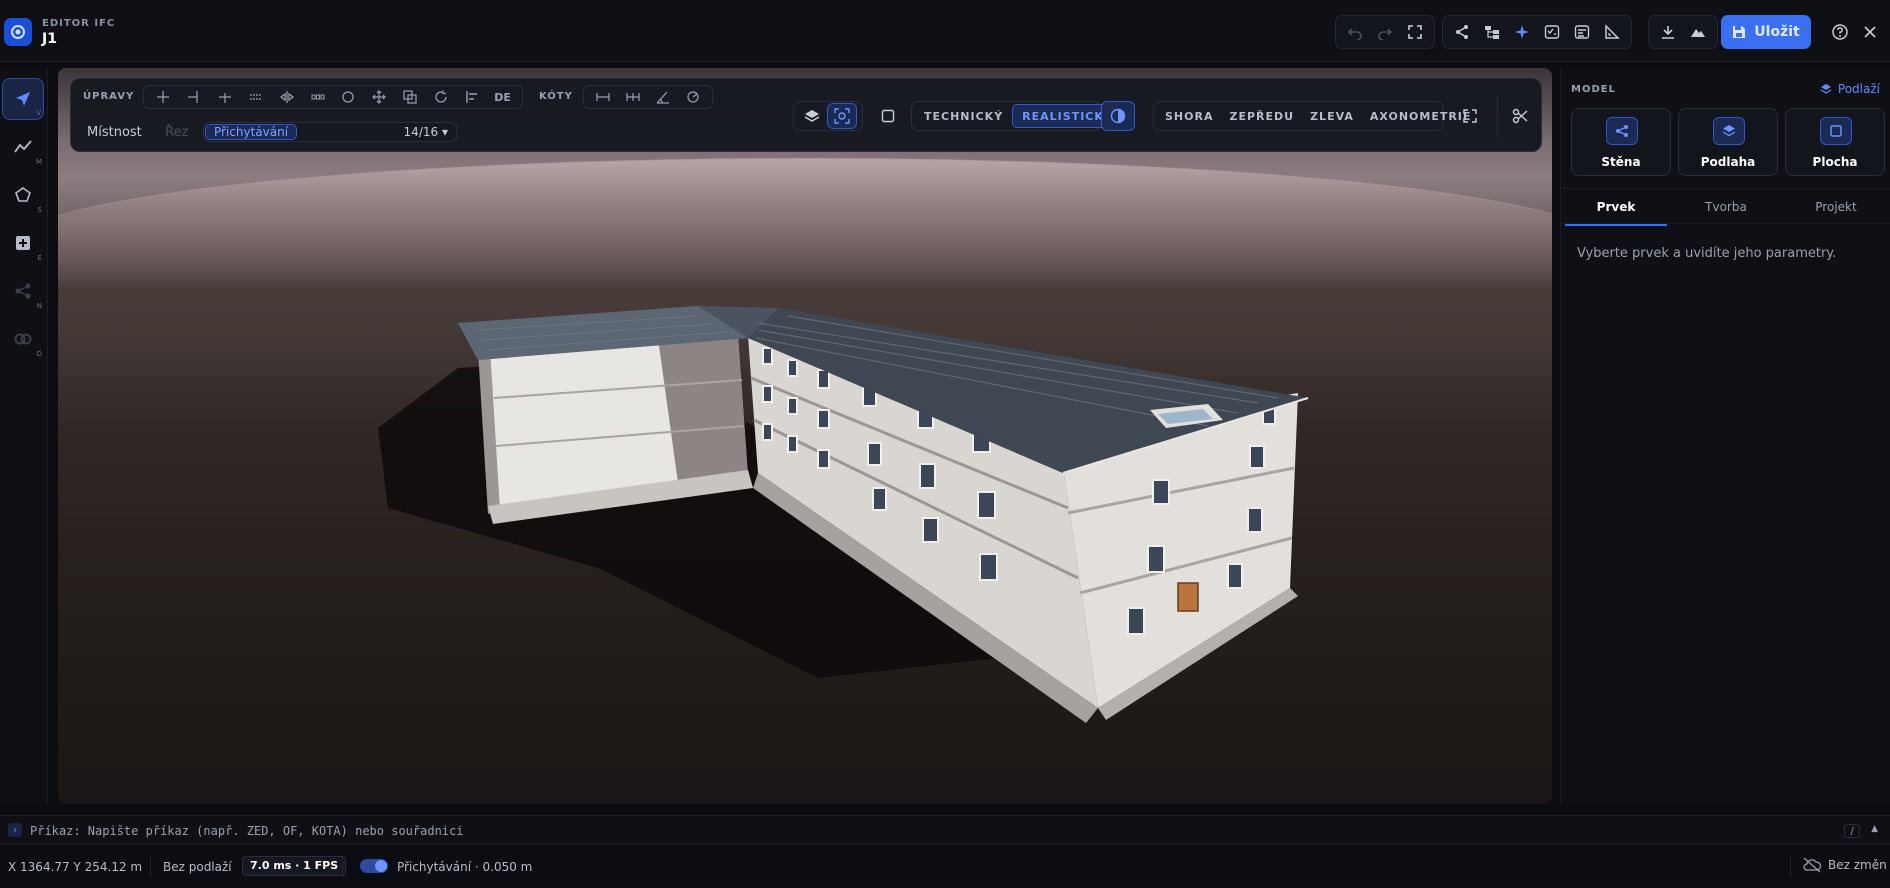  What do you see at coordinates (176, 132) in the screenshot?
I see `cut-button: Řez` at bounding box center [176, 132].